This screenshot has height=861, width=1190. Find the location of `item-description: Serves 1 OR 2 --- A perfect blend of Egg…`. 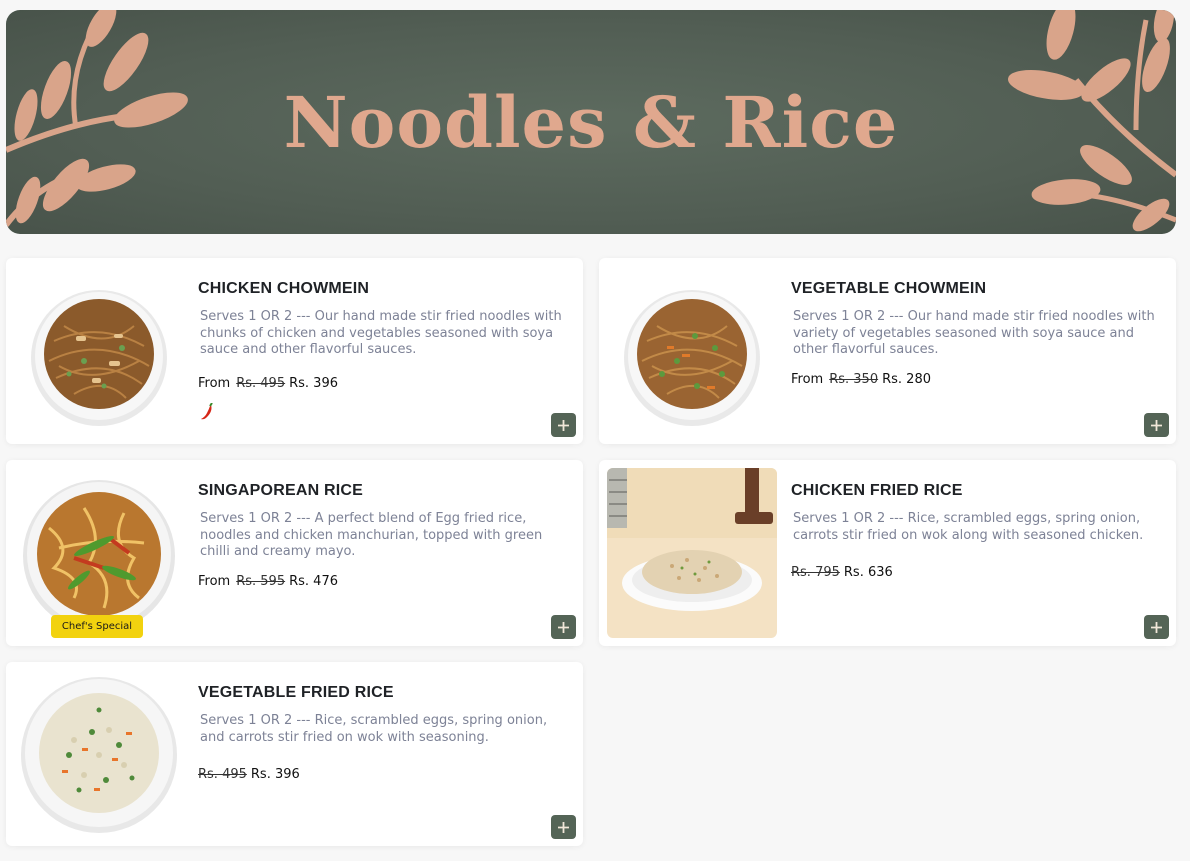

item-description: Serves 1 OR 2 --- A perfect blend of Egg… is located at coordinates (371, 535).